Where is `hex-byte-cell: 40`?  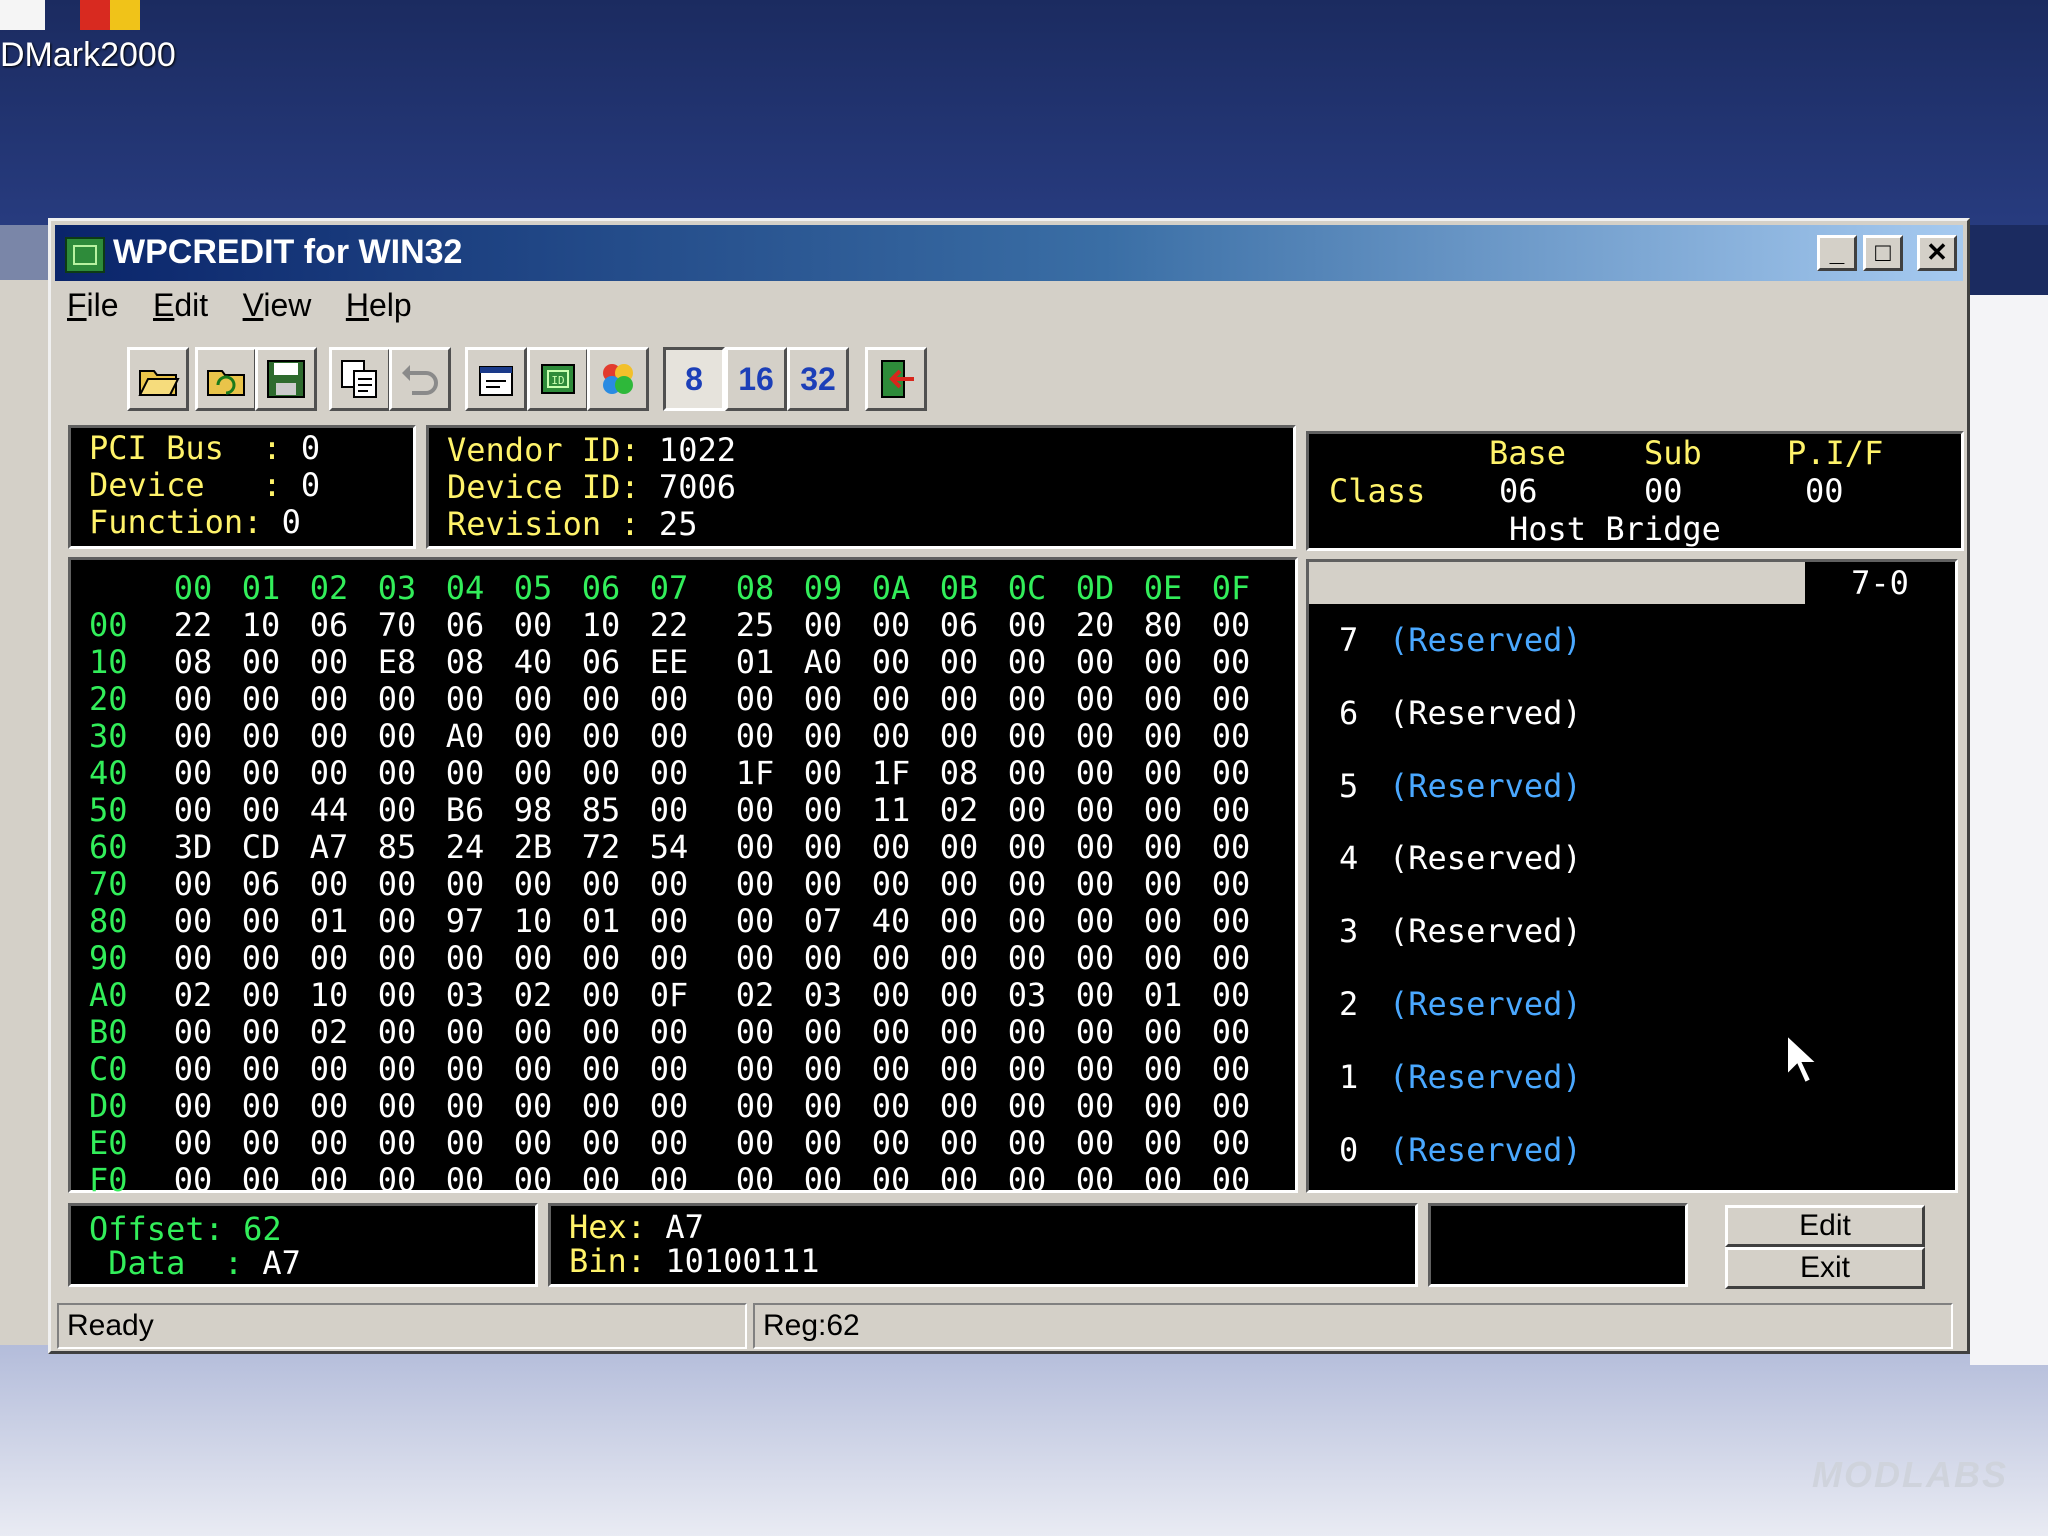
hex-byte-cell: 40 is located at coordinates (891, 921).